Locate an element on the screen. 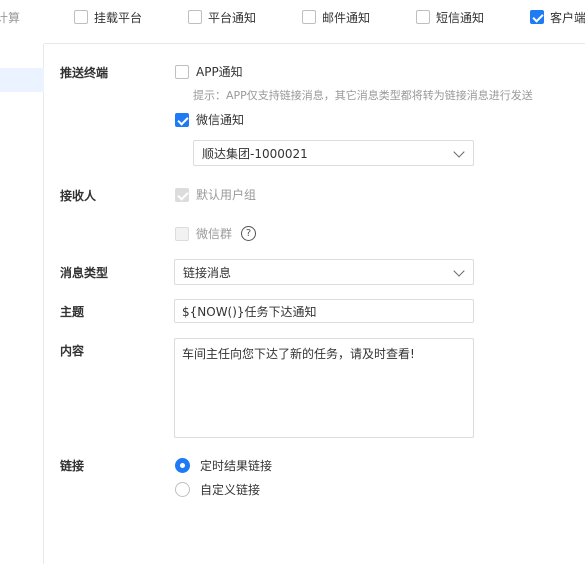 This screenshot has height=564, width=585. platform-notice-label: 平台通知 is located at coordinates (232, 17).